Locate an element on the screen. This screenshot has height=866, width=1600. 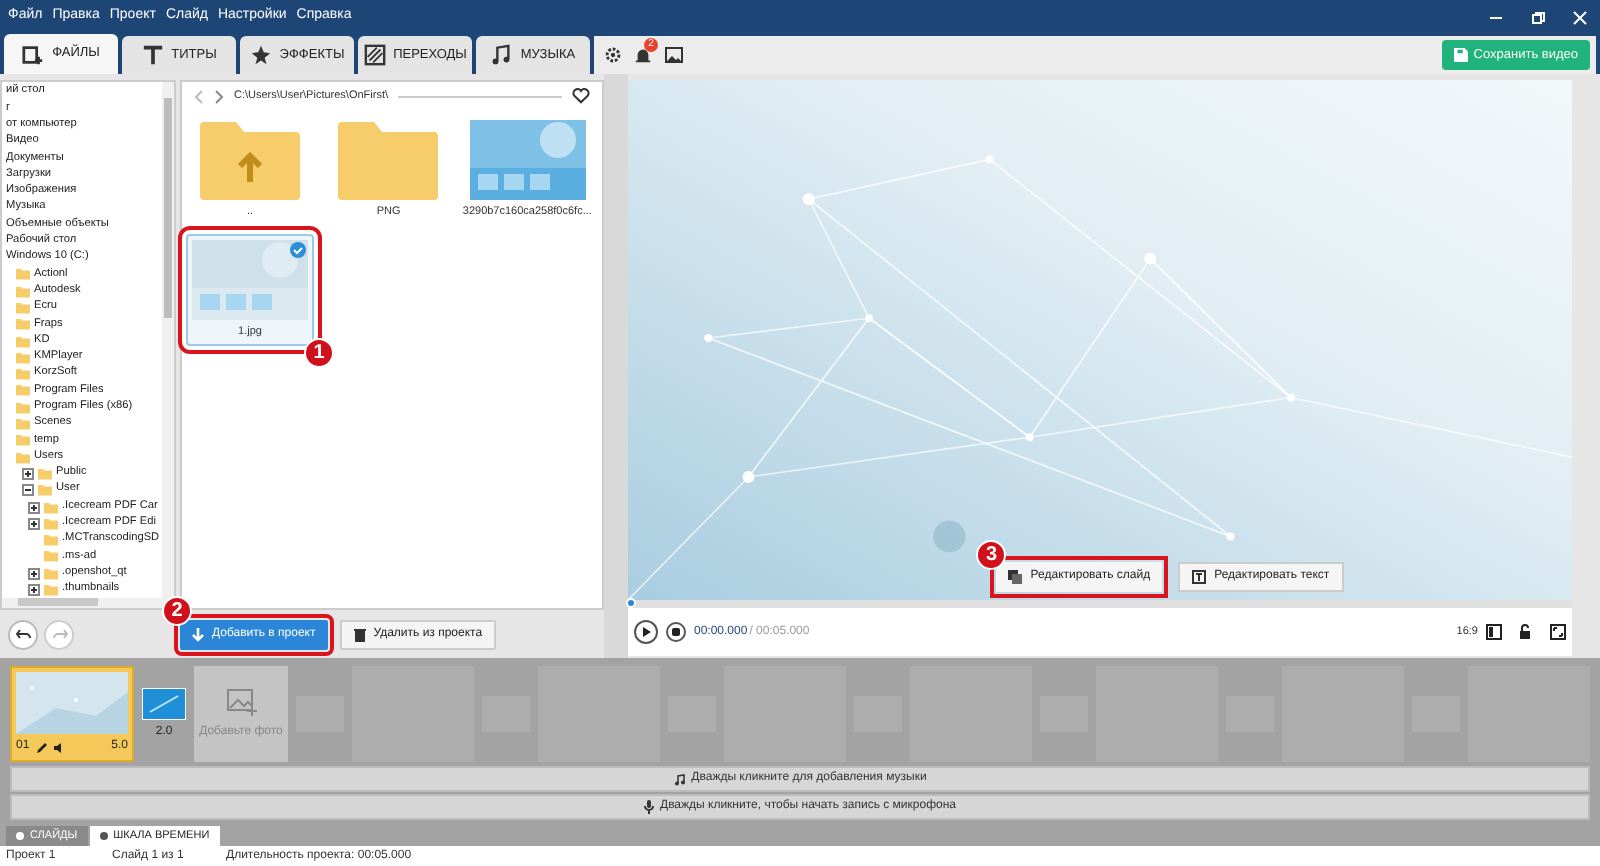
speaker-icon is located at coordinates (59, 747).